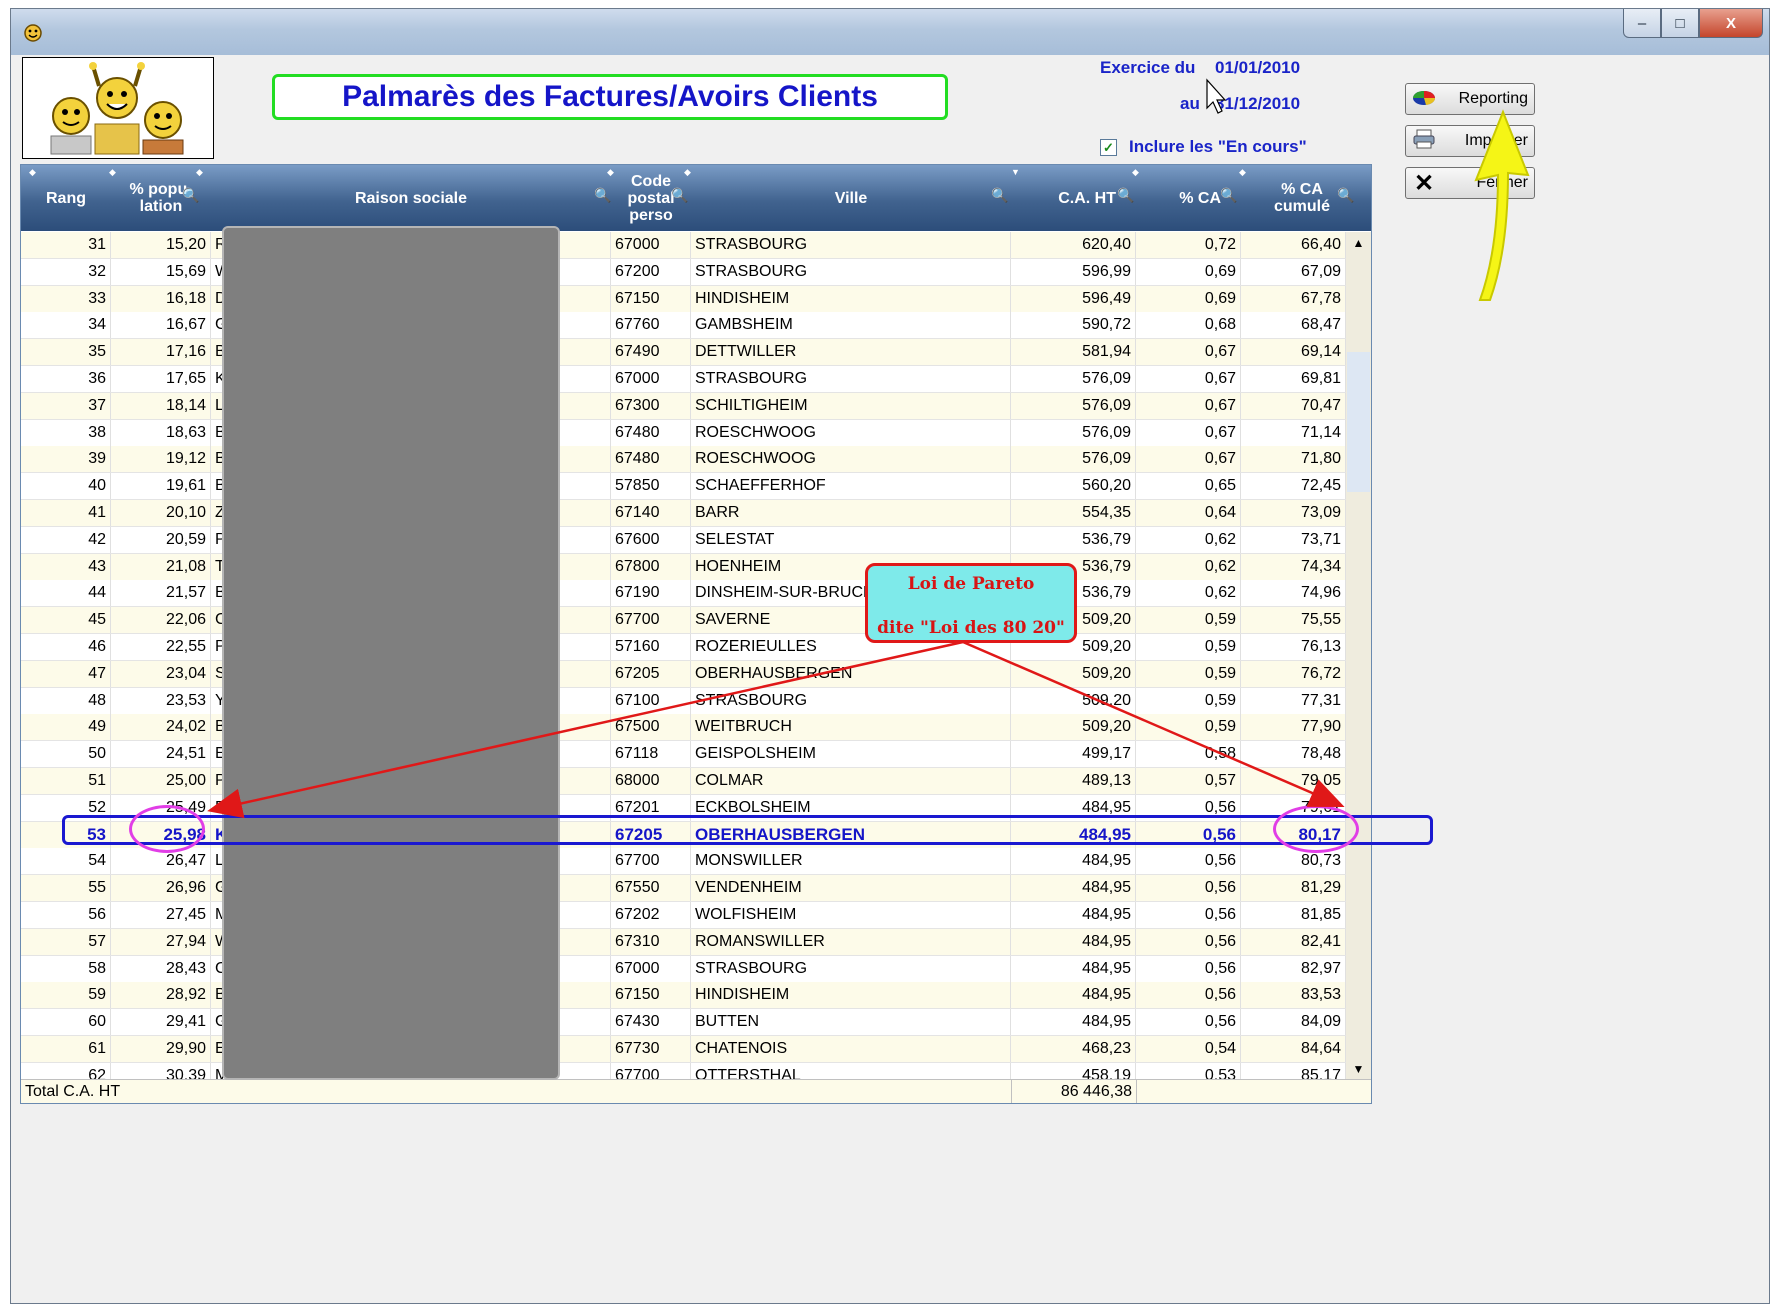  Describe the element at coordinates (971, 584) in the screenshot. I see `pareto-callout-title: Loi de Pareto` at that location.